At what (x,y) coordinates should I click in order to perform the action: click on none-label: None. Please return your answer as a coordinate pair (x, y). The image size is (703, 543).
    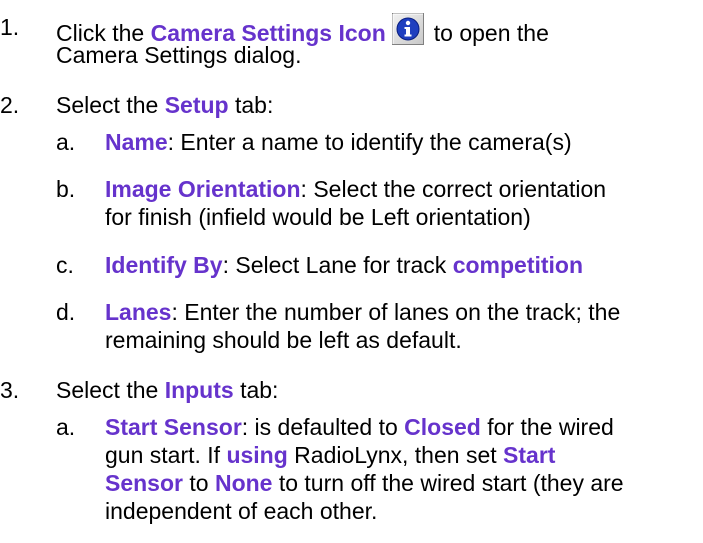
    Looking at the image, I should click on (243, 483).